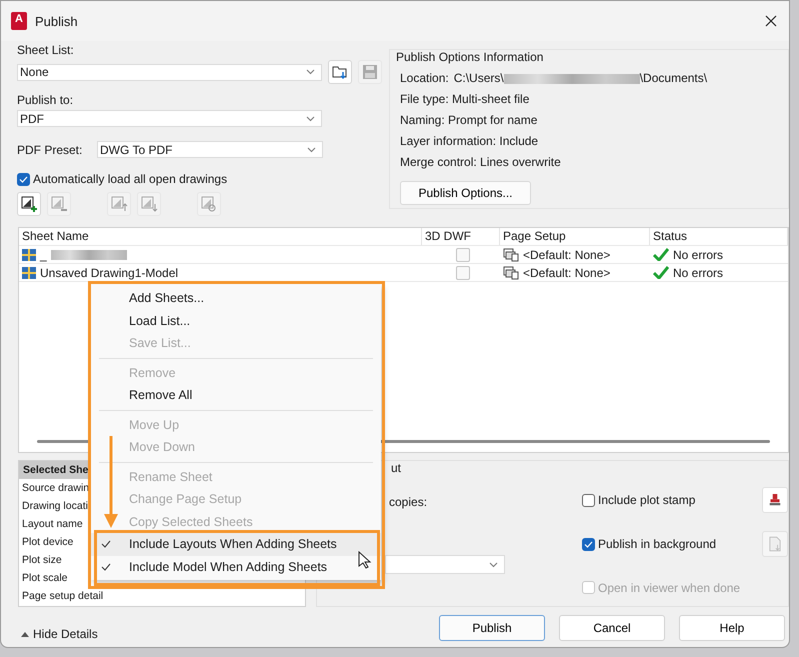 This screenshot has height=657, width=799. I want to click on detail-label: Plot device, so click(48, 542).